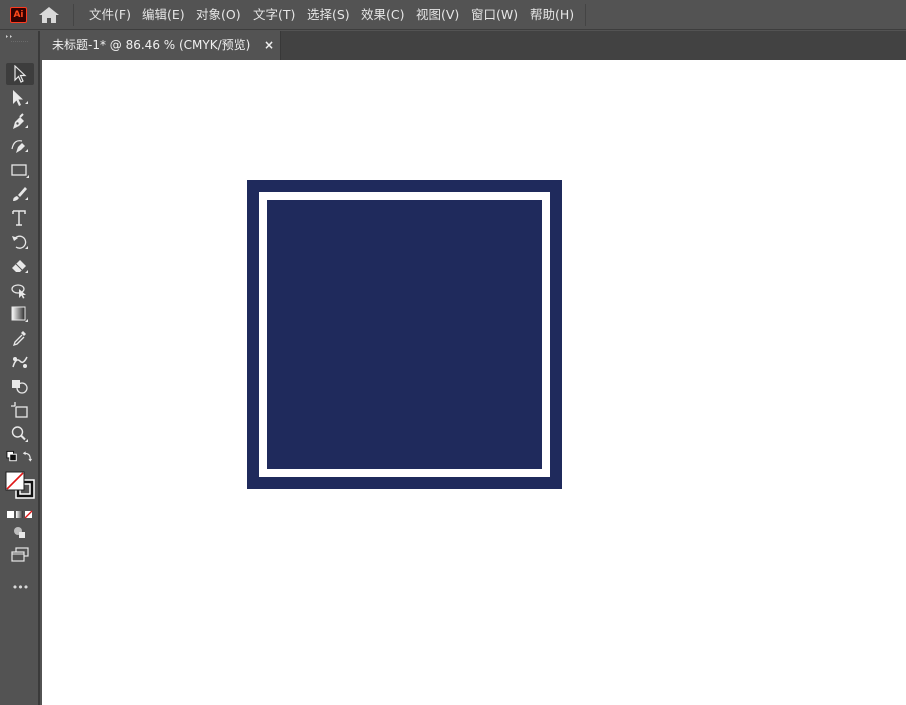  I want to click on fill-stroke-swatches, so click(20, 485).